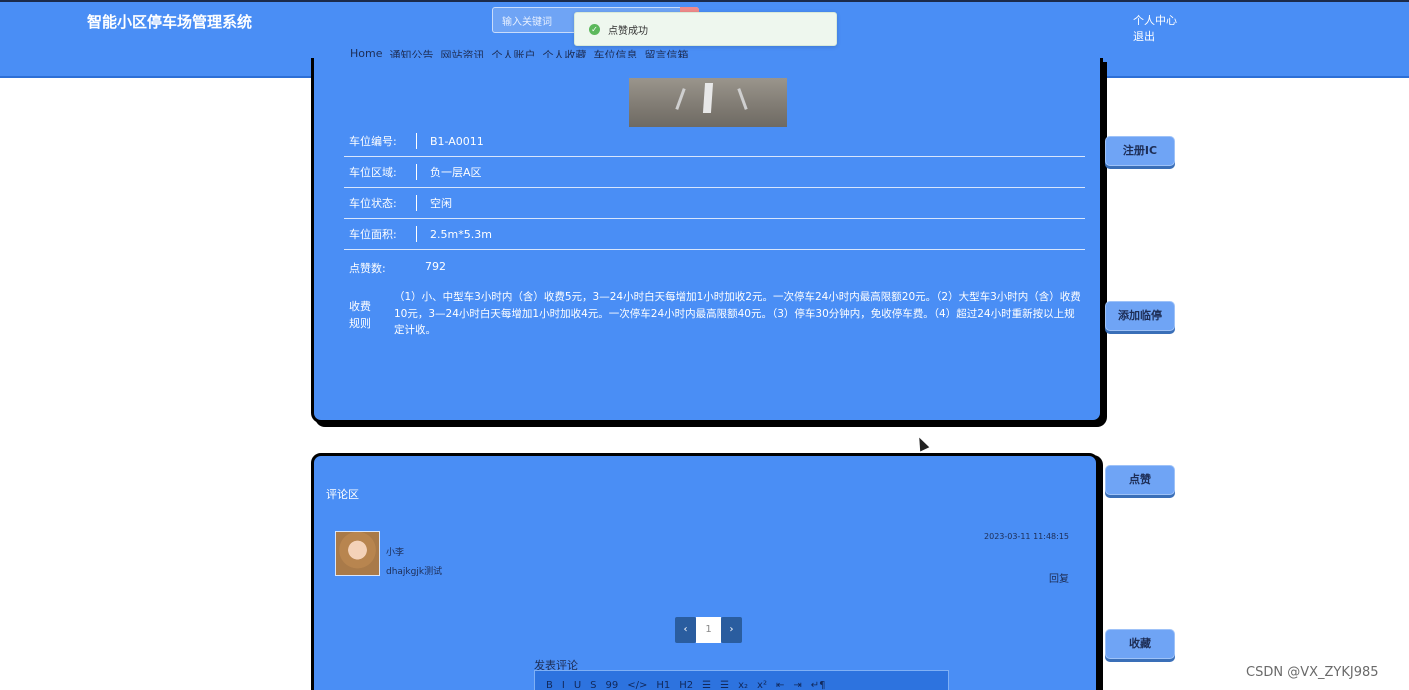  What do you see at coordinates (762, 685) in the screenshot?
I see `superscript-icon: x²` at bounding box center [762, 685].